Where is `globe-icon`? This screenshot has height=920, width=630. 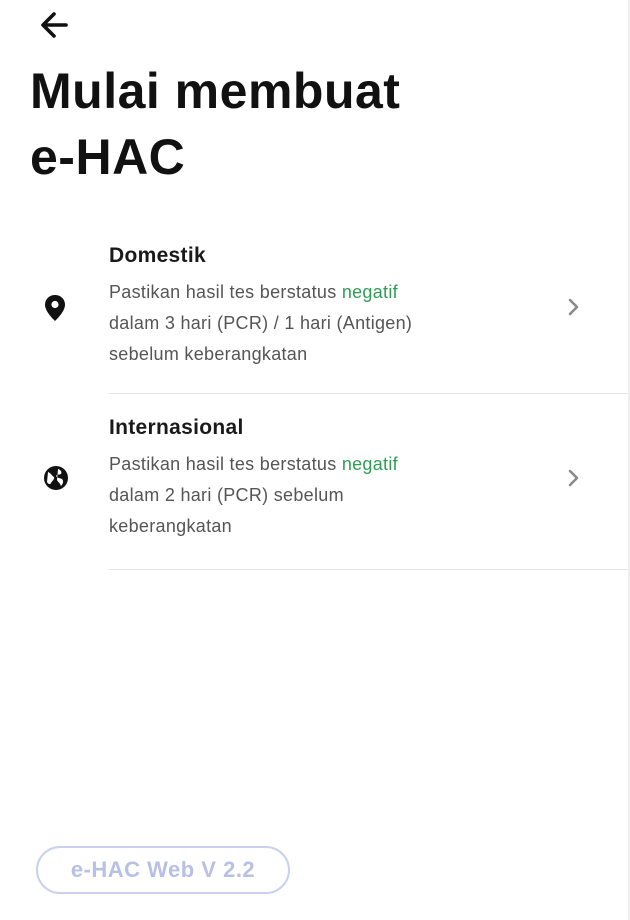 globe-icon is located at coordinates (55, 479).